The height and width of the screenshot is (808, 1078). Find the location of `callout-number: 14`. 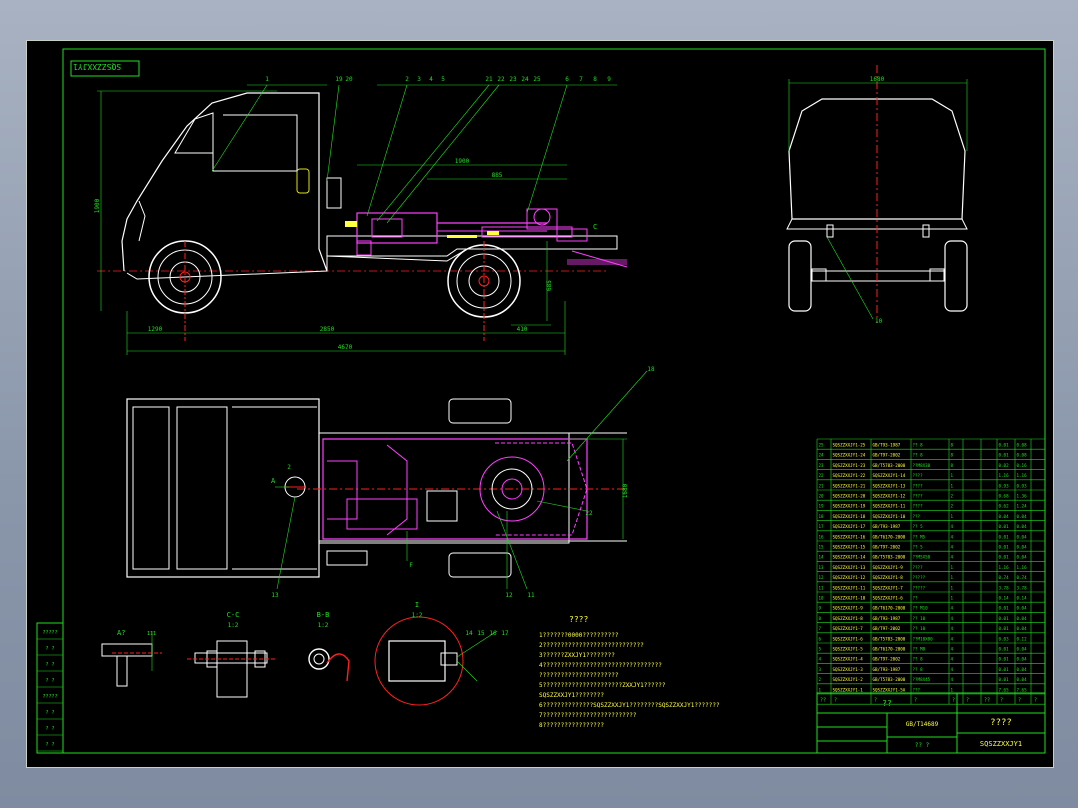

callout-number: 14 is located at coordinates (469, 633).